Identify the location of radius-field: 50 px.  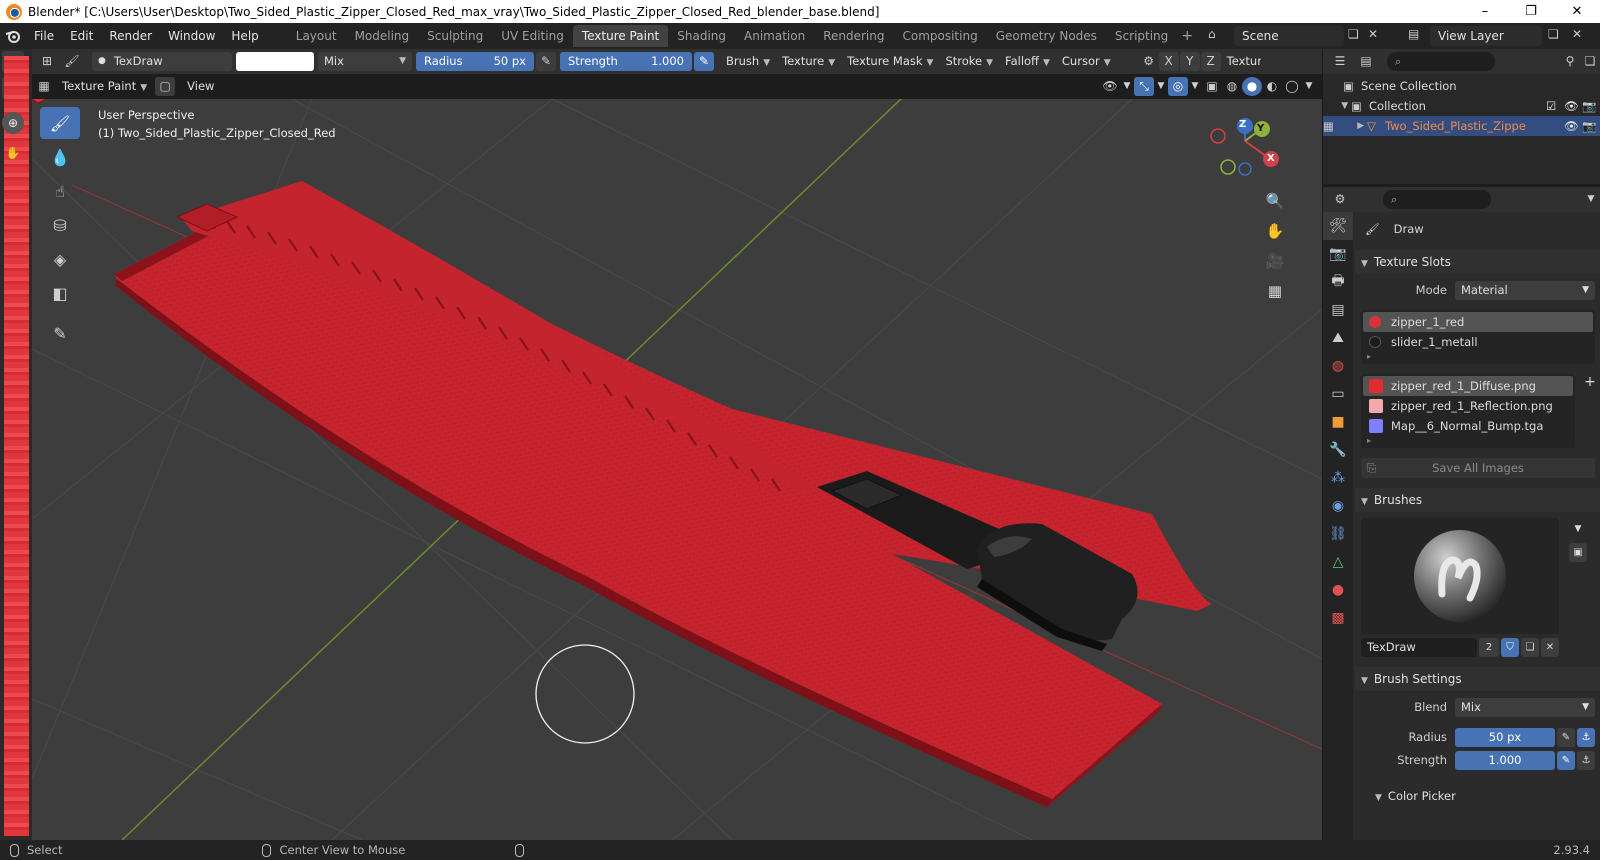
(1505, 737).